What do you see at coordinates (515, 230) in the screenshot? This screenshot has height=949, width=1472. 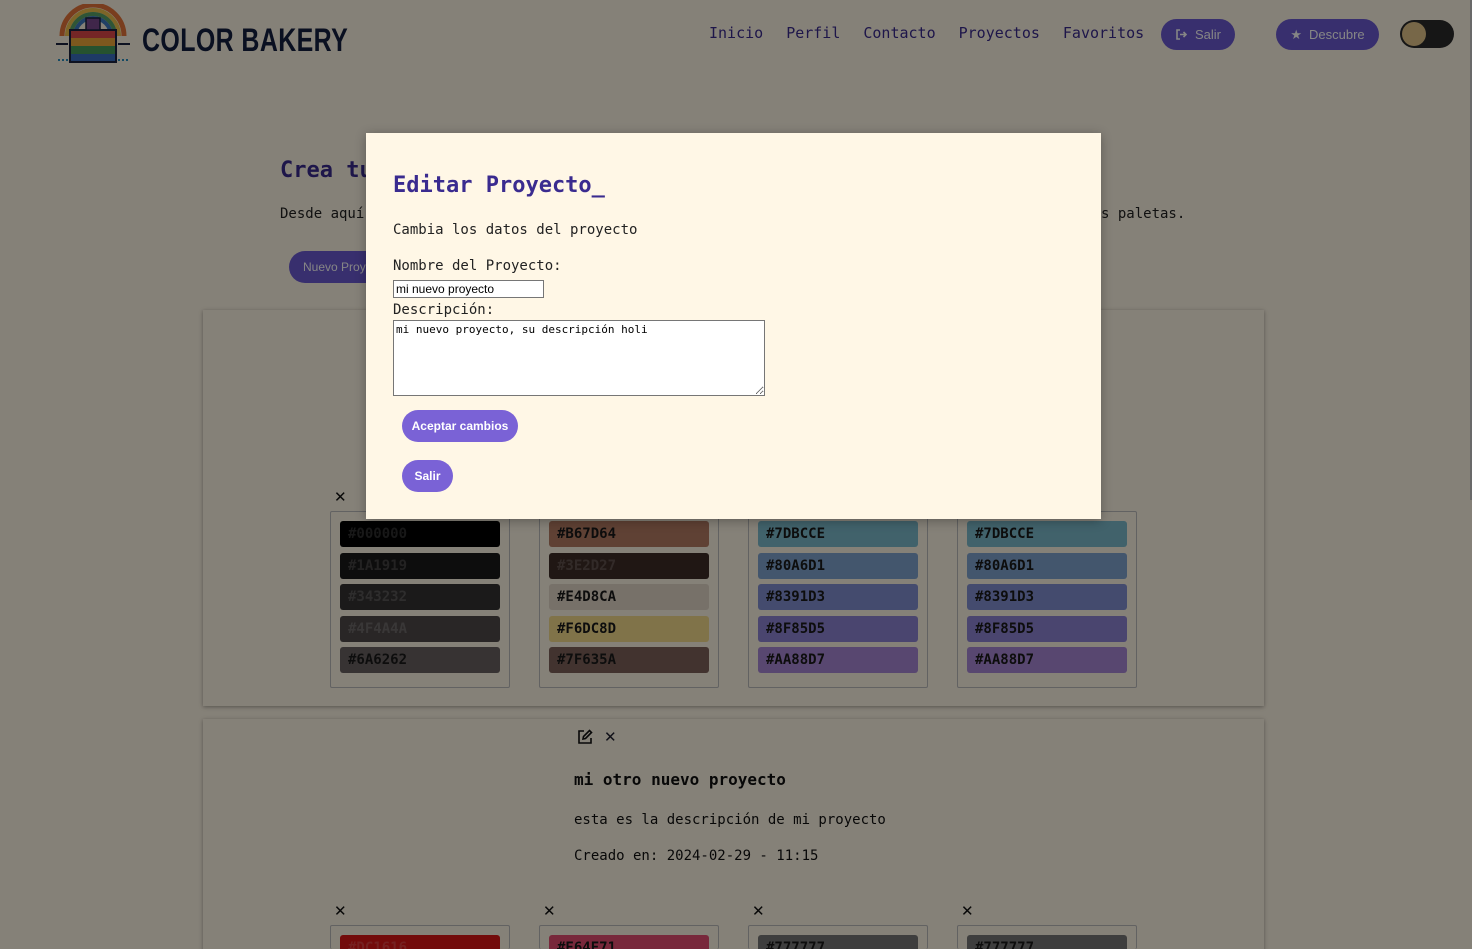 I see `modal-subtitle: Cambia los datos del proyecto` at bounding box center [515, 230].